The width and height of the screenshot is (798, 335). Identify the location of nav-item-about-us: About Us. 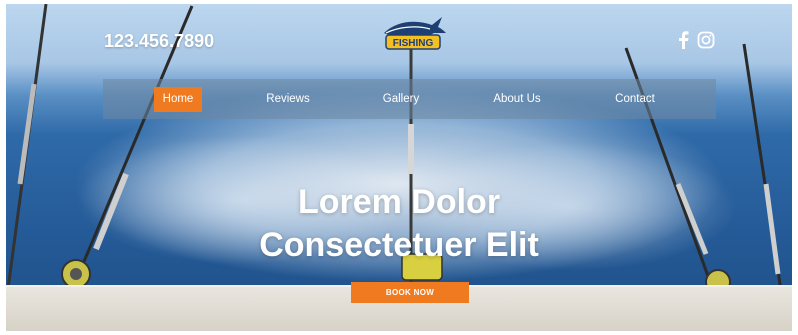
(517, 99).